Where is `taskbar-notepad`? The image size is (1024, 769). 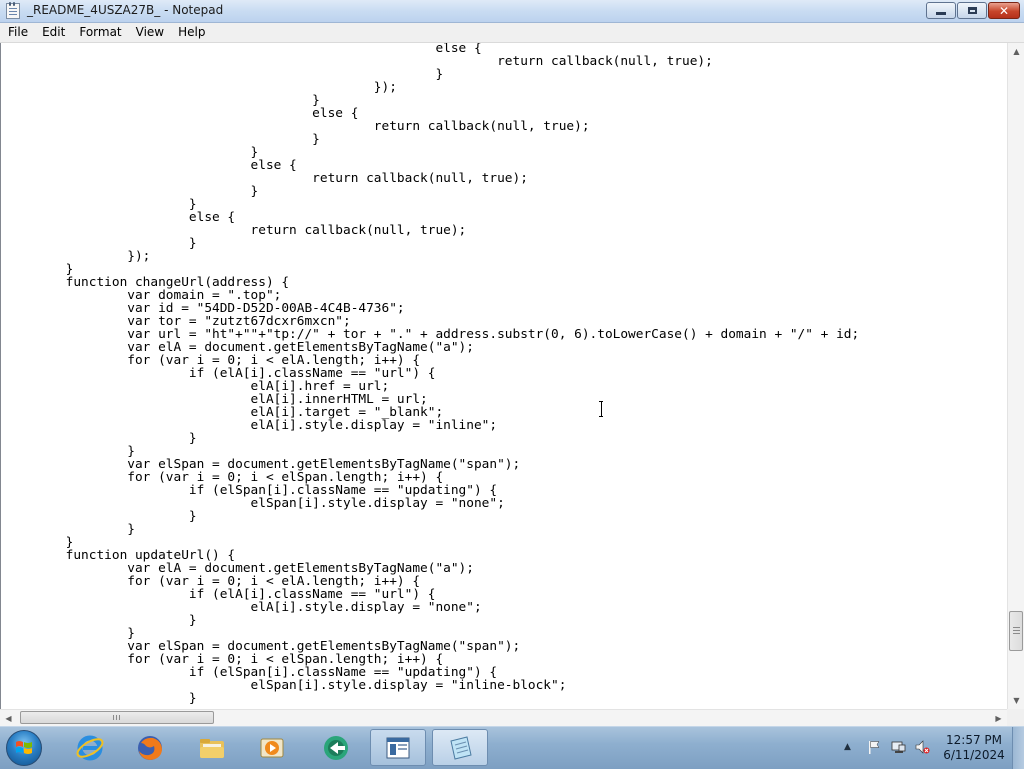 taskbar-notepad is located at coordinates (460, 747).